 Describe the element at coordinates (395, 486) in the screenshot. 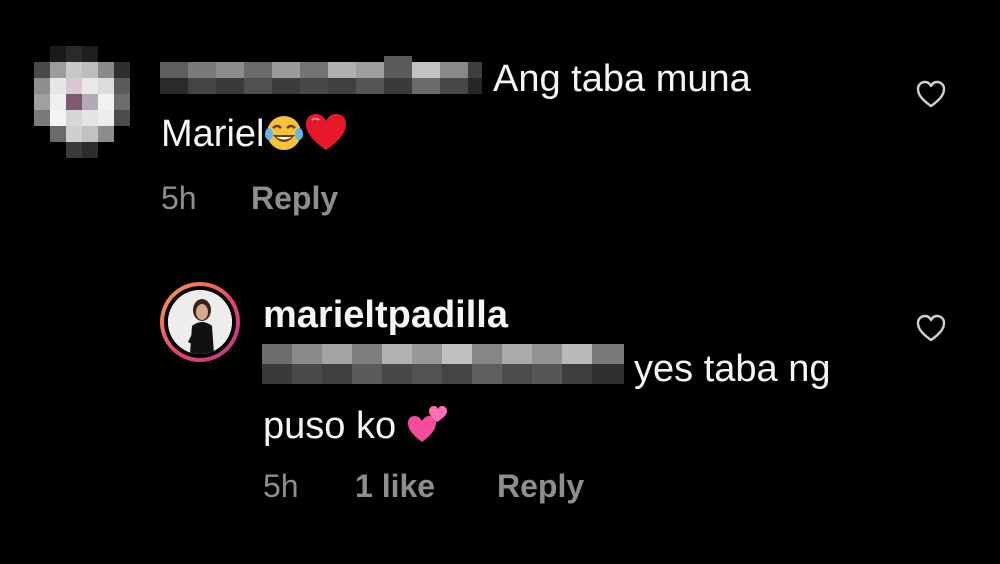

I see `reply-likes-count: 1 like` at that location.